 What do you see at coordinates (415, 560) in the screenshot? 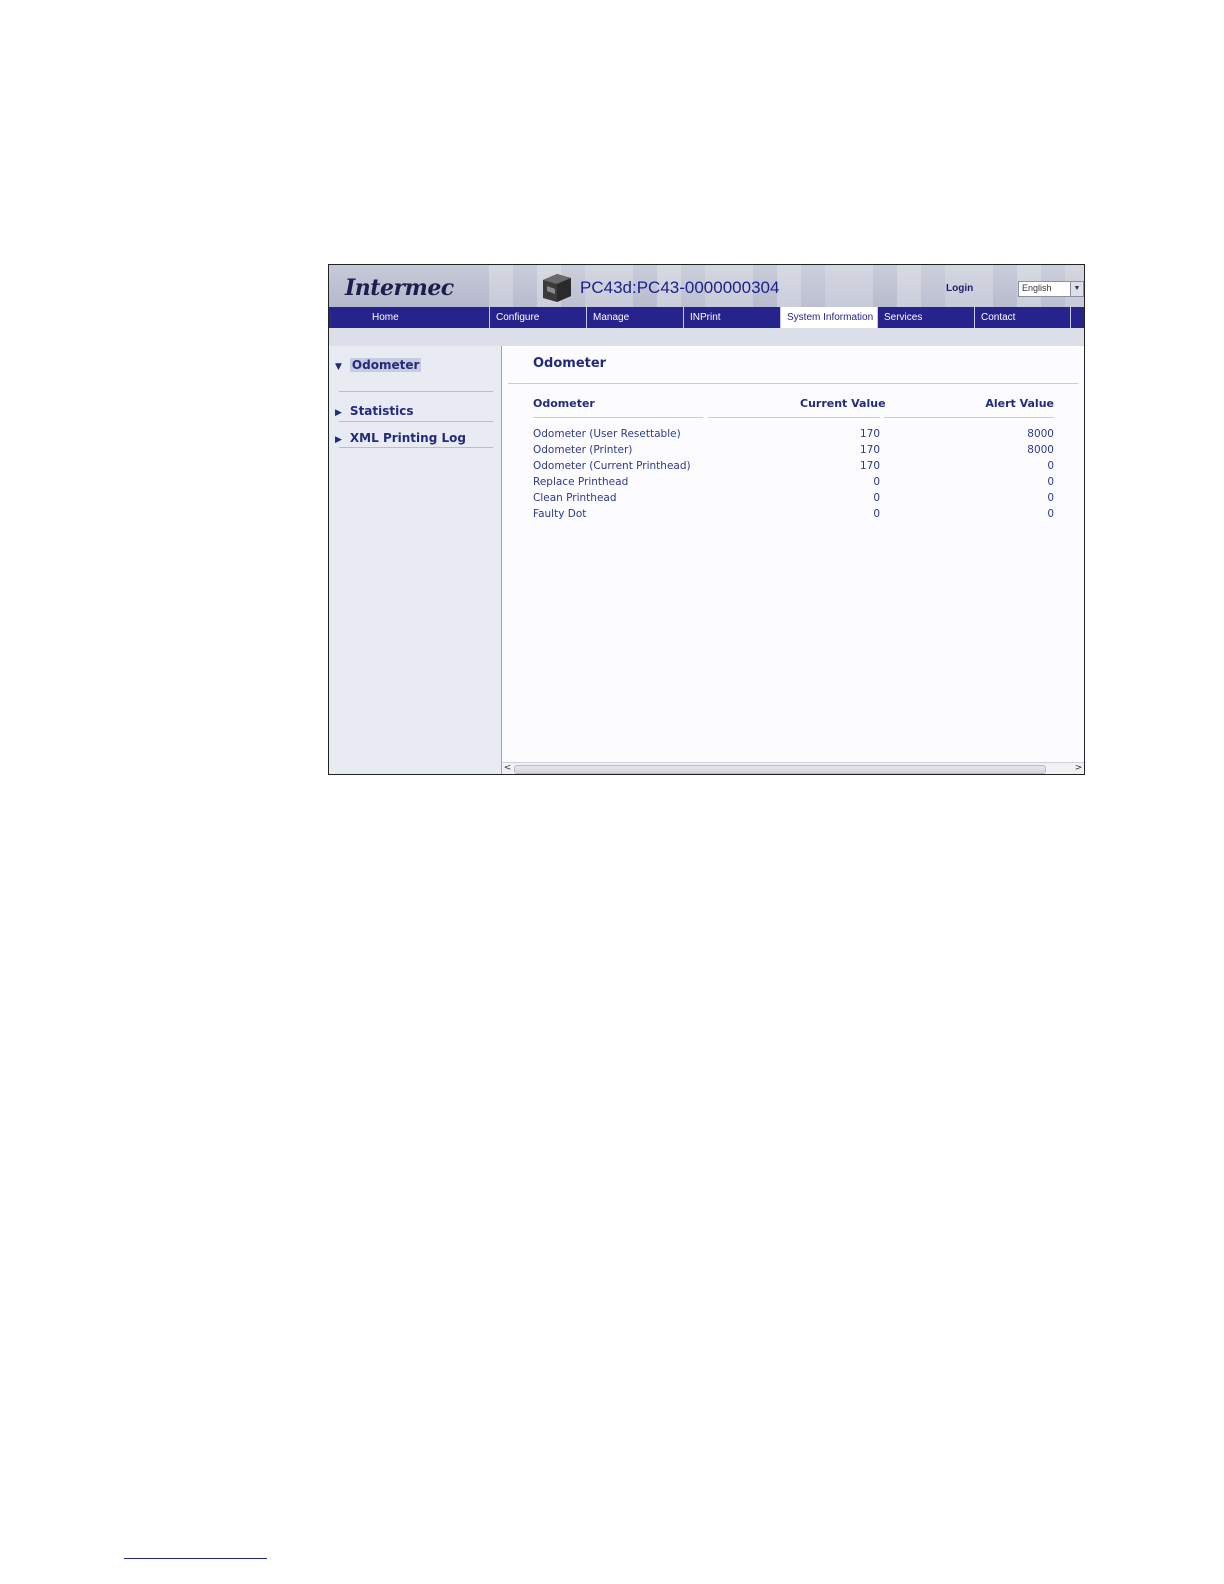
I see `sidebar: ▼ Odometer ▶ Statistics ▶ XML Printing Log` at bounding box center [415, 560].